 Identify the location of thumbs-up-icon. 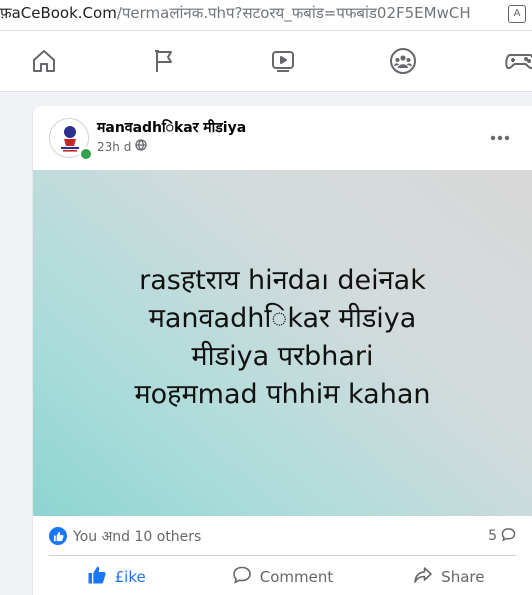
(97, 577).